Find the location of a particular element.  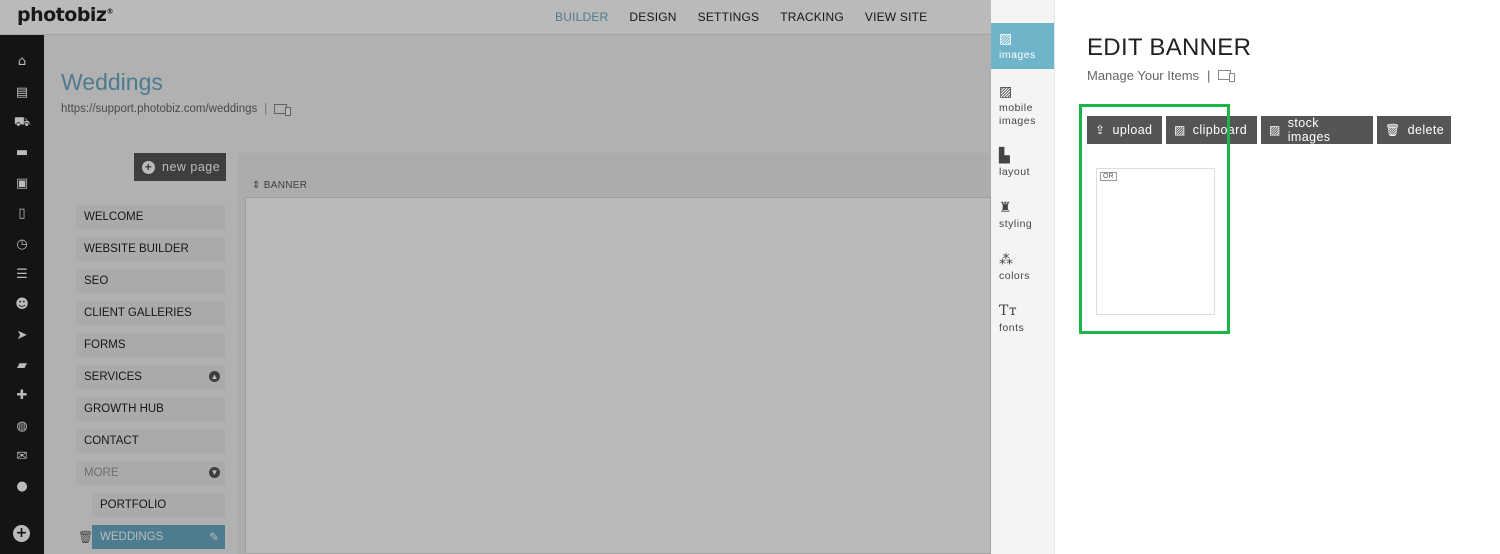

tab-fonts: Tт fonts is located at coordinates (1022, 320).